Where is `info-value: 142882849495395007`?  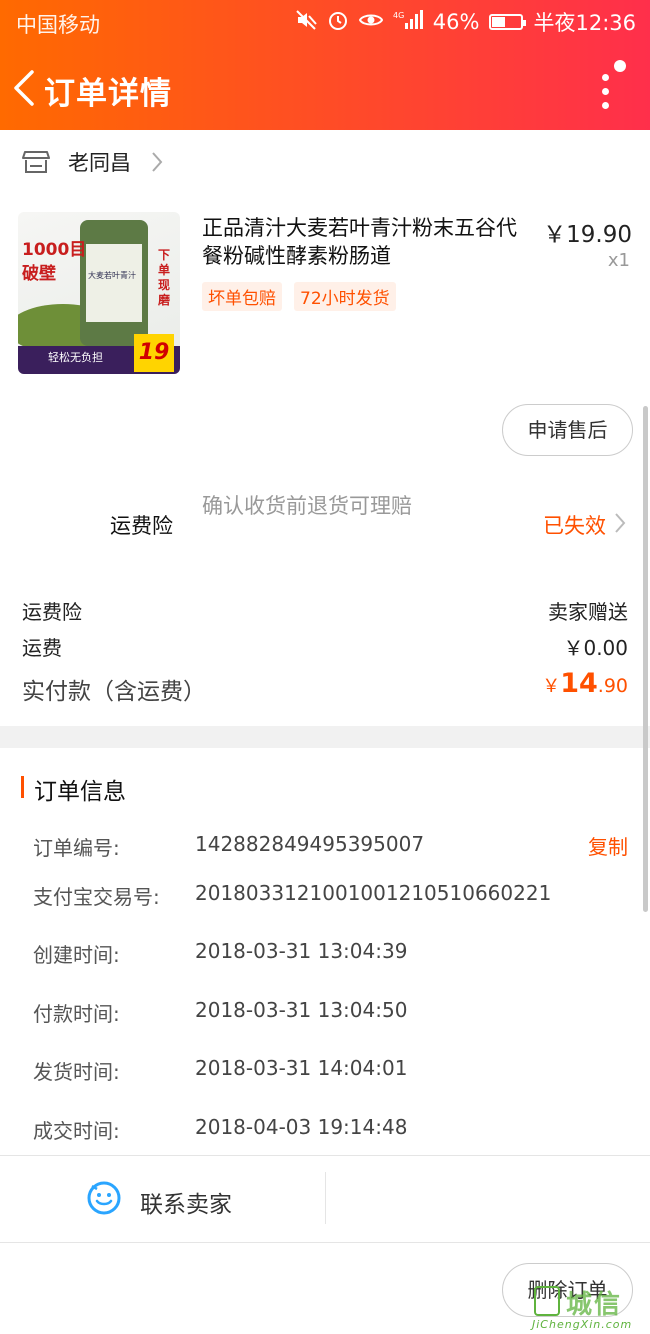 info-value: 142882849495395007 is located at coordinates (310, 844).